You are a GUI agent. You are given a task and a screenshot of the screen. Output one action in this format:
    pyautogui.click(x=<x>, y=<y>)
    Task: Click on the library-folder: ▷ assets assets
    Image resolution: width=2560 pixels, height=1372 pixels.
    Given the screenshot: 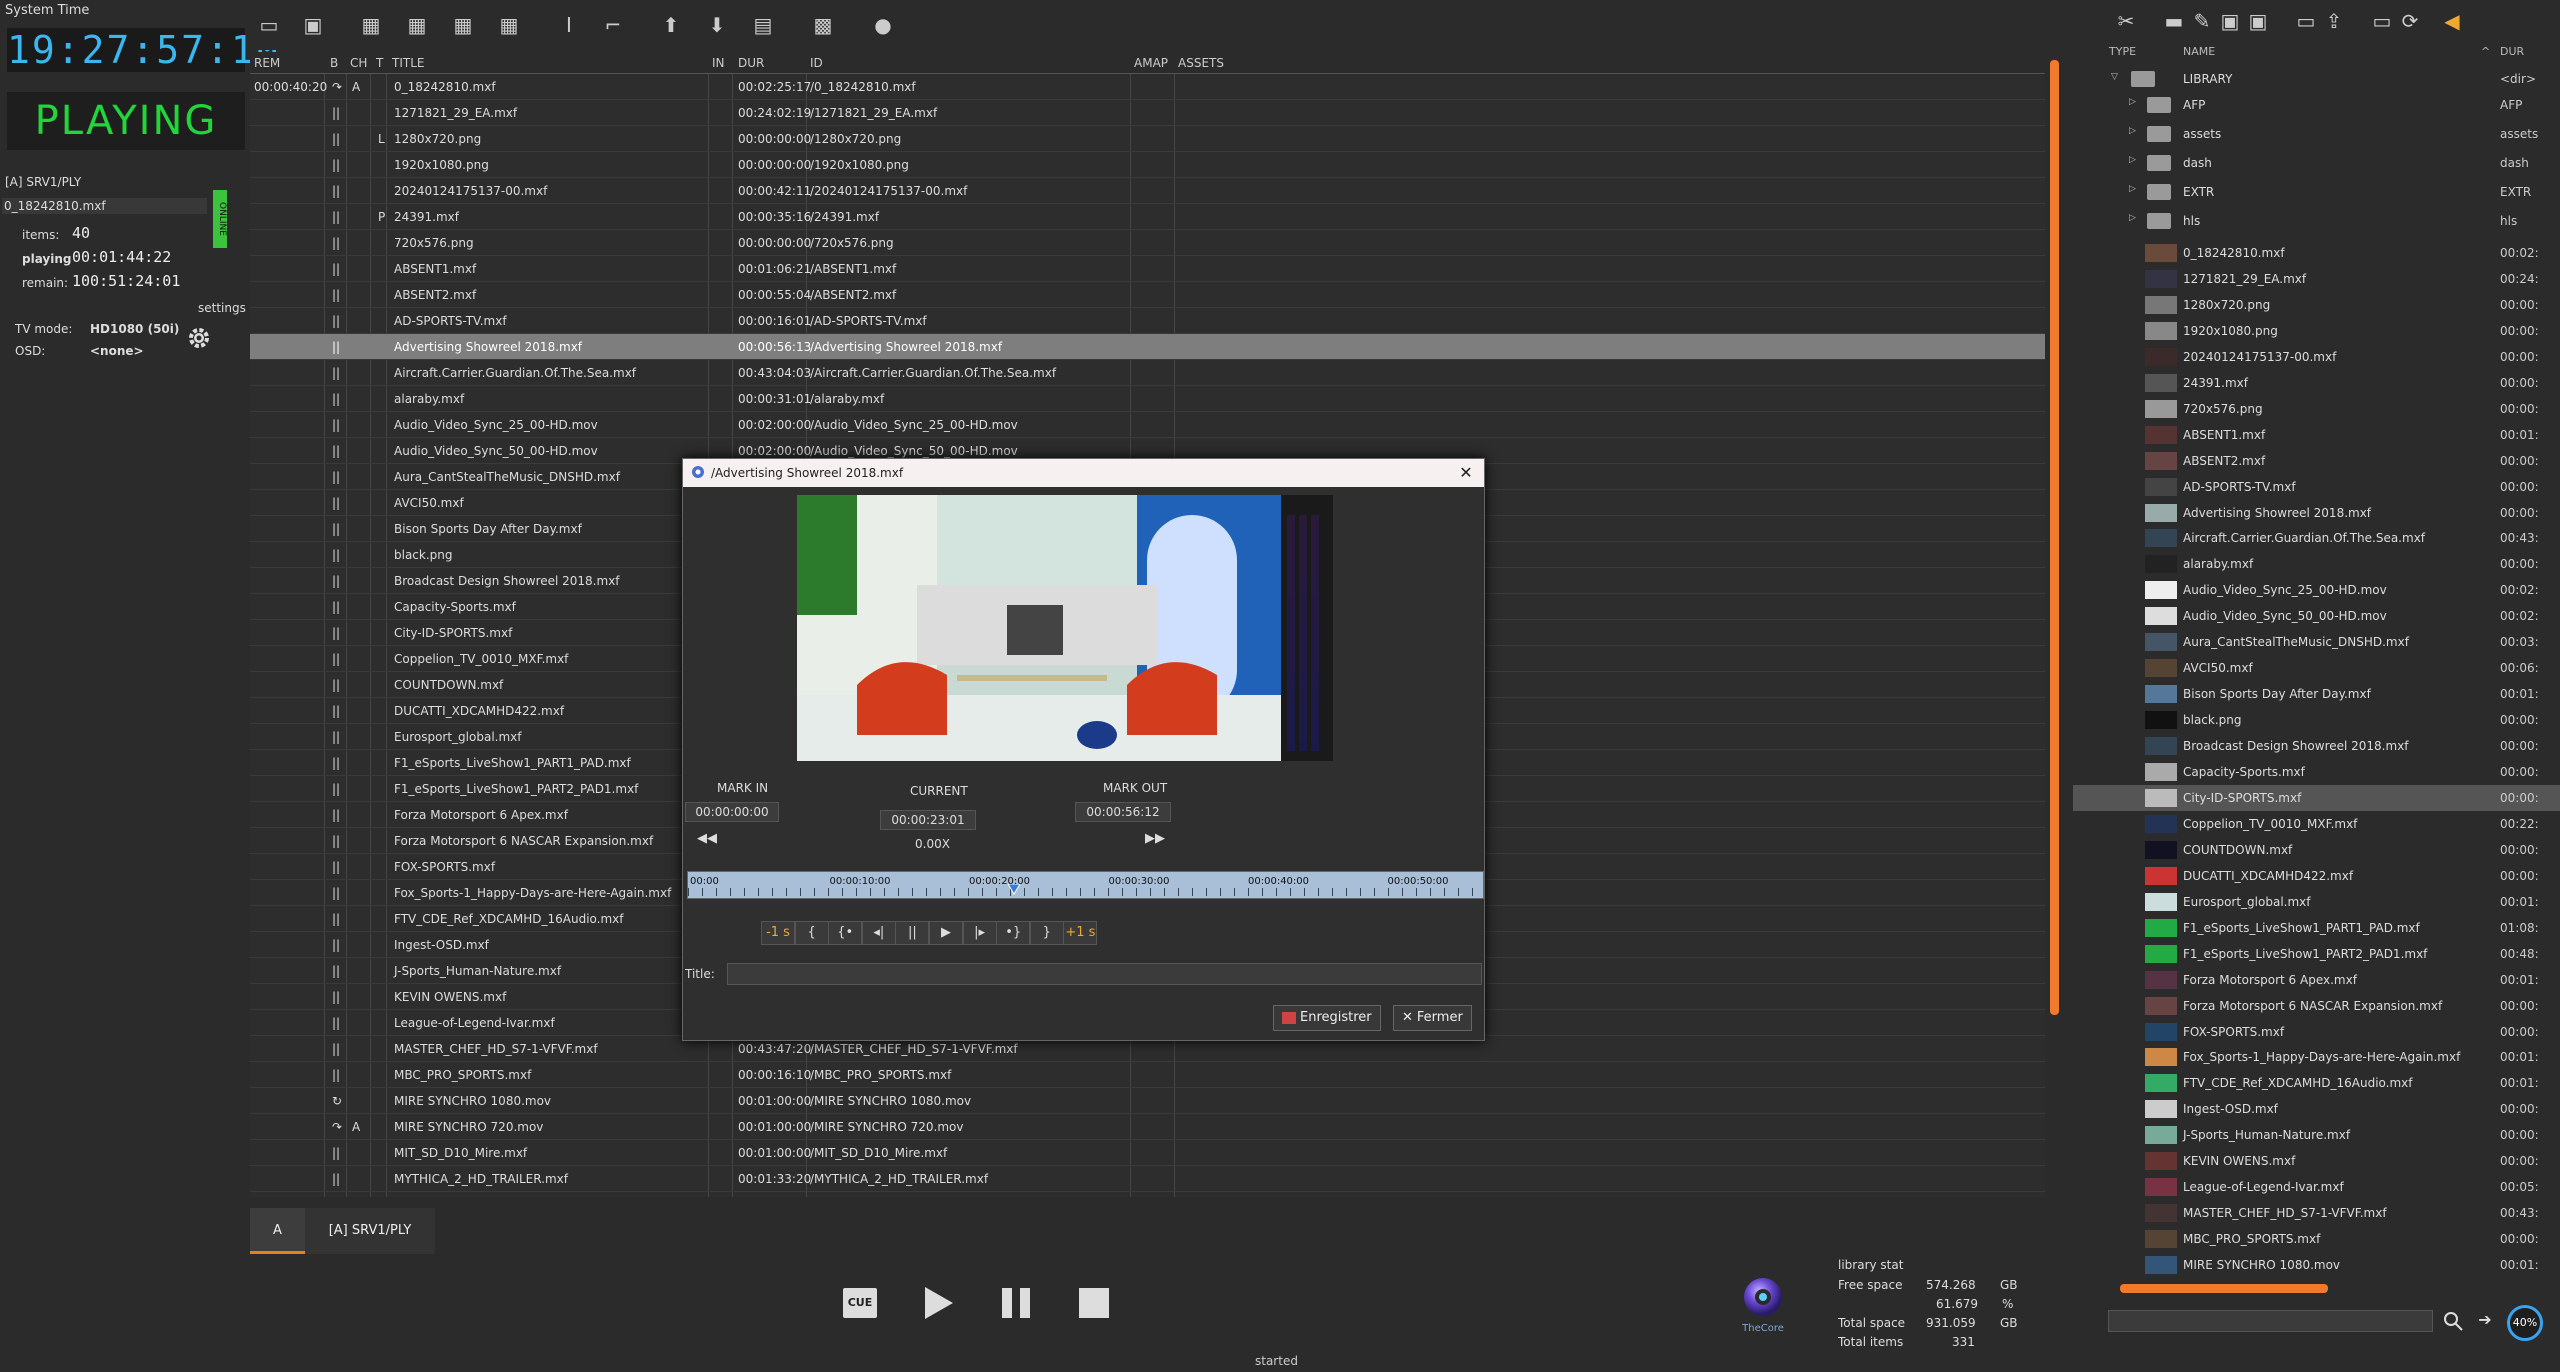 What is the action you would take?
    pyautogui.click(x=2316, y=134)
    